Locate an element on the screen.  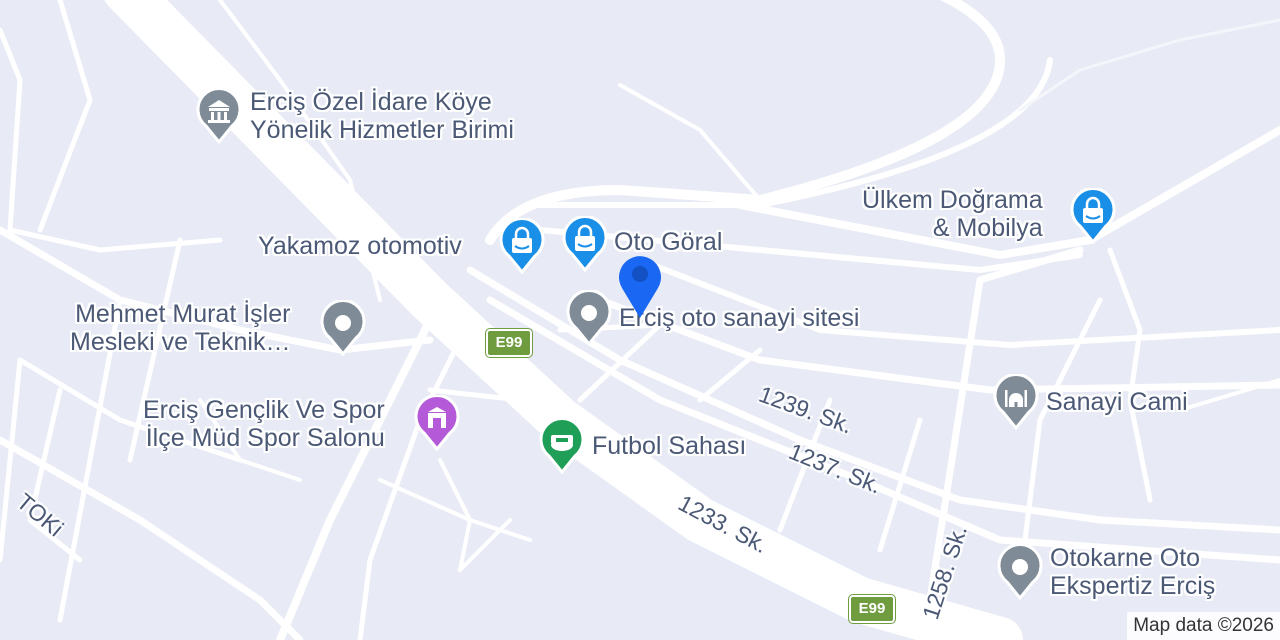
map-attribution: Map data ©2026 is located at coordinates (1203, 626).